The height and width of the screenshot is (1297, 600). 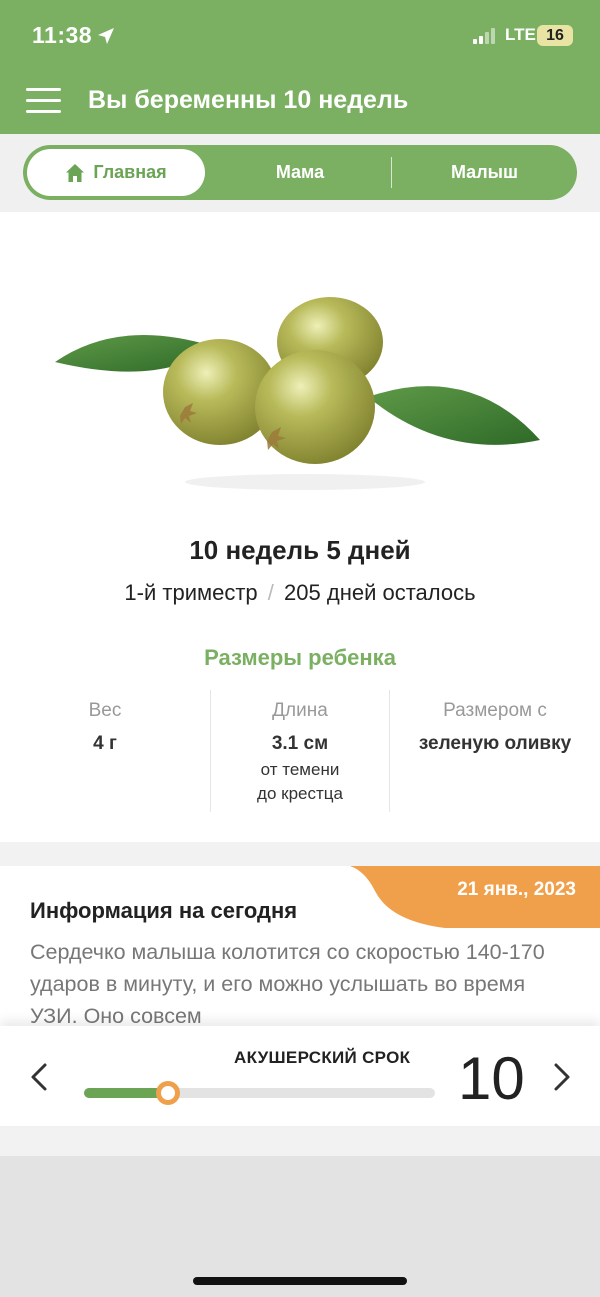 I want to click on tab-baby: Малыш, so click(x=484, y=172).